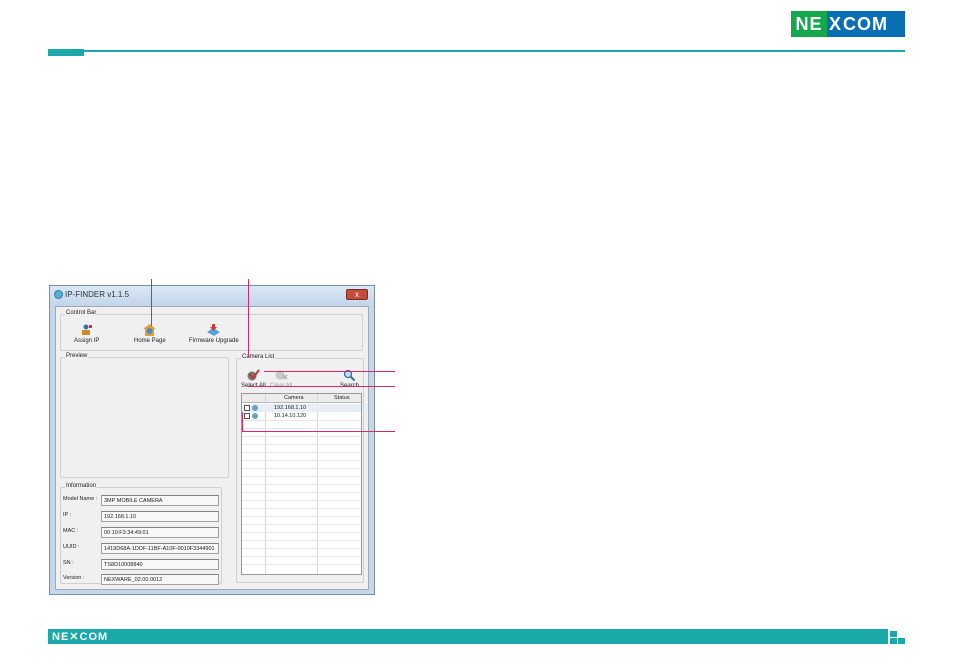 This screenshot has width=954, height=671. What do you see at coordinates (318, 431) in the screenshot?
I see `callout-line-checkbox-h` at bounding box center [318, 431].